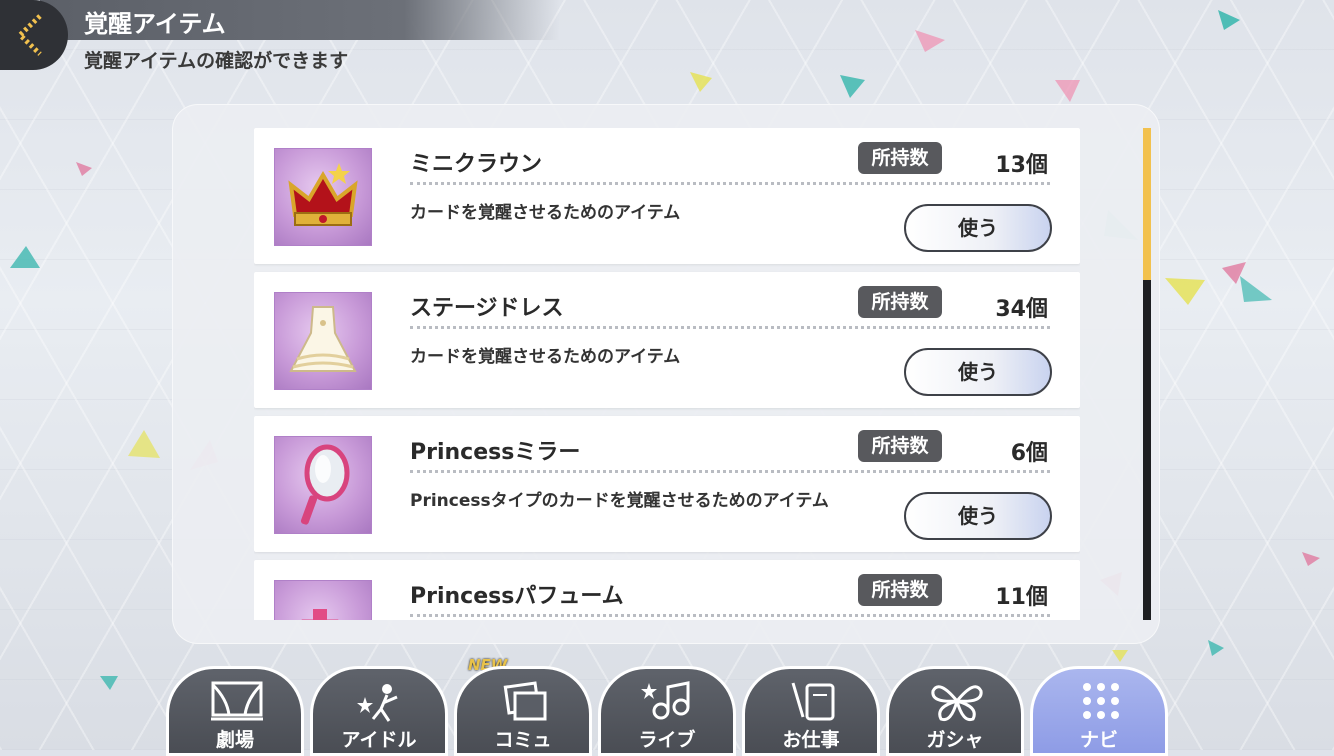  I want to click on live-icon, so click(665, 700).